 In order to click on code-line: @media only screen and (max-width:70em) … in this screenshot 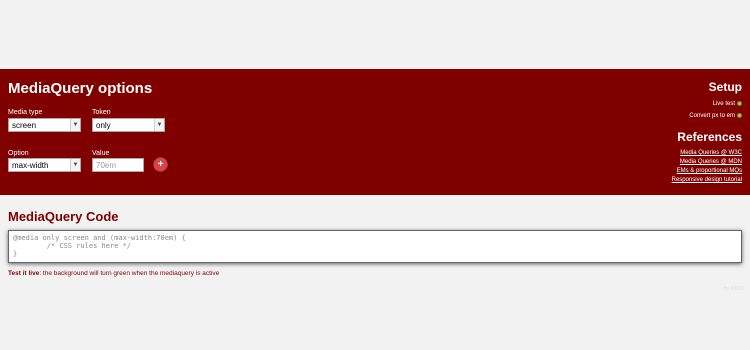, I will do `click(99, 238)`.